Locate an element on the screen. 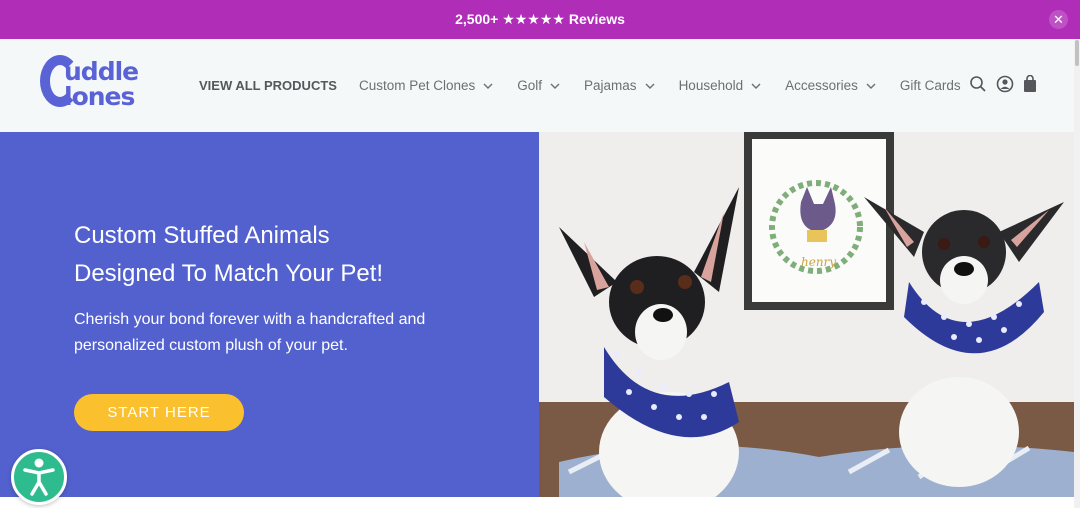 The image size is (1080, 508). start-here-button: START HERE is located at coordinates (159, 412).